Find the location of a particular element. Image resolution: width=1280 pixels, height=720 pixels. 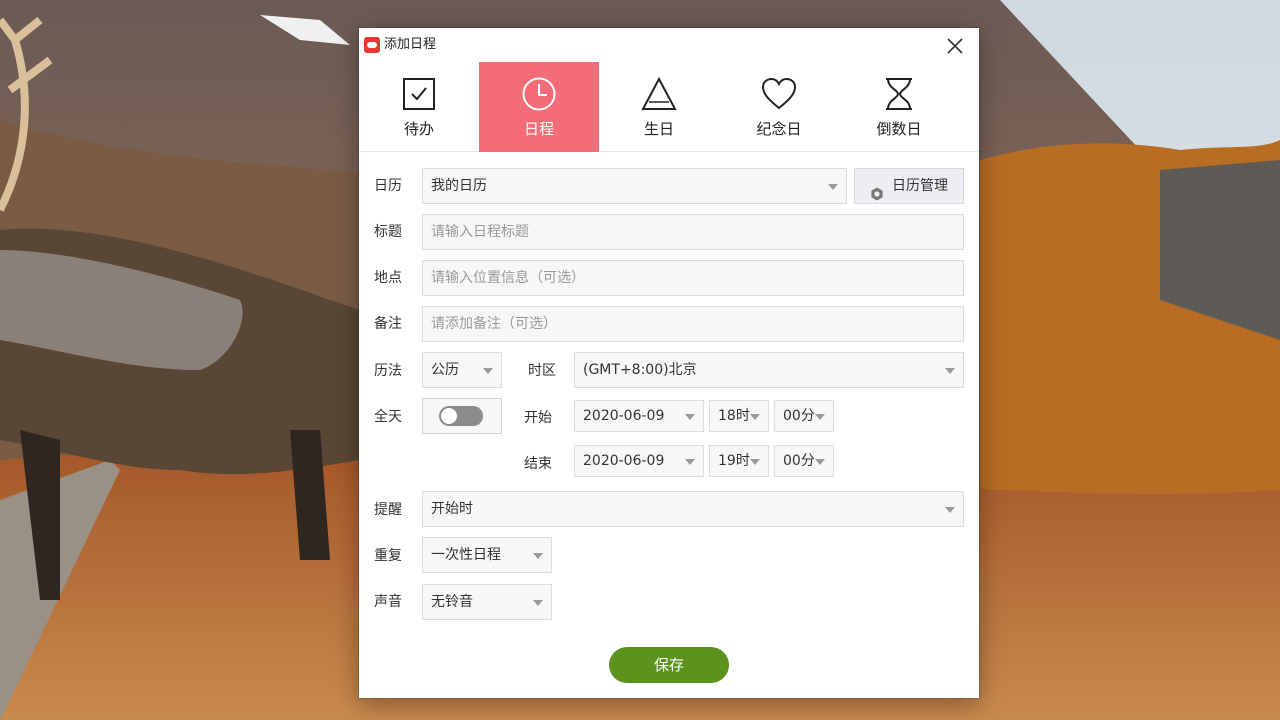

calendar-type-select: 公历 is located at coordinates (462, 370).